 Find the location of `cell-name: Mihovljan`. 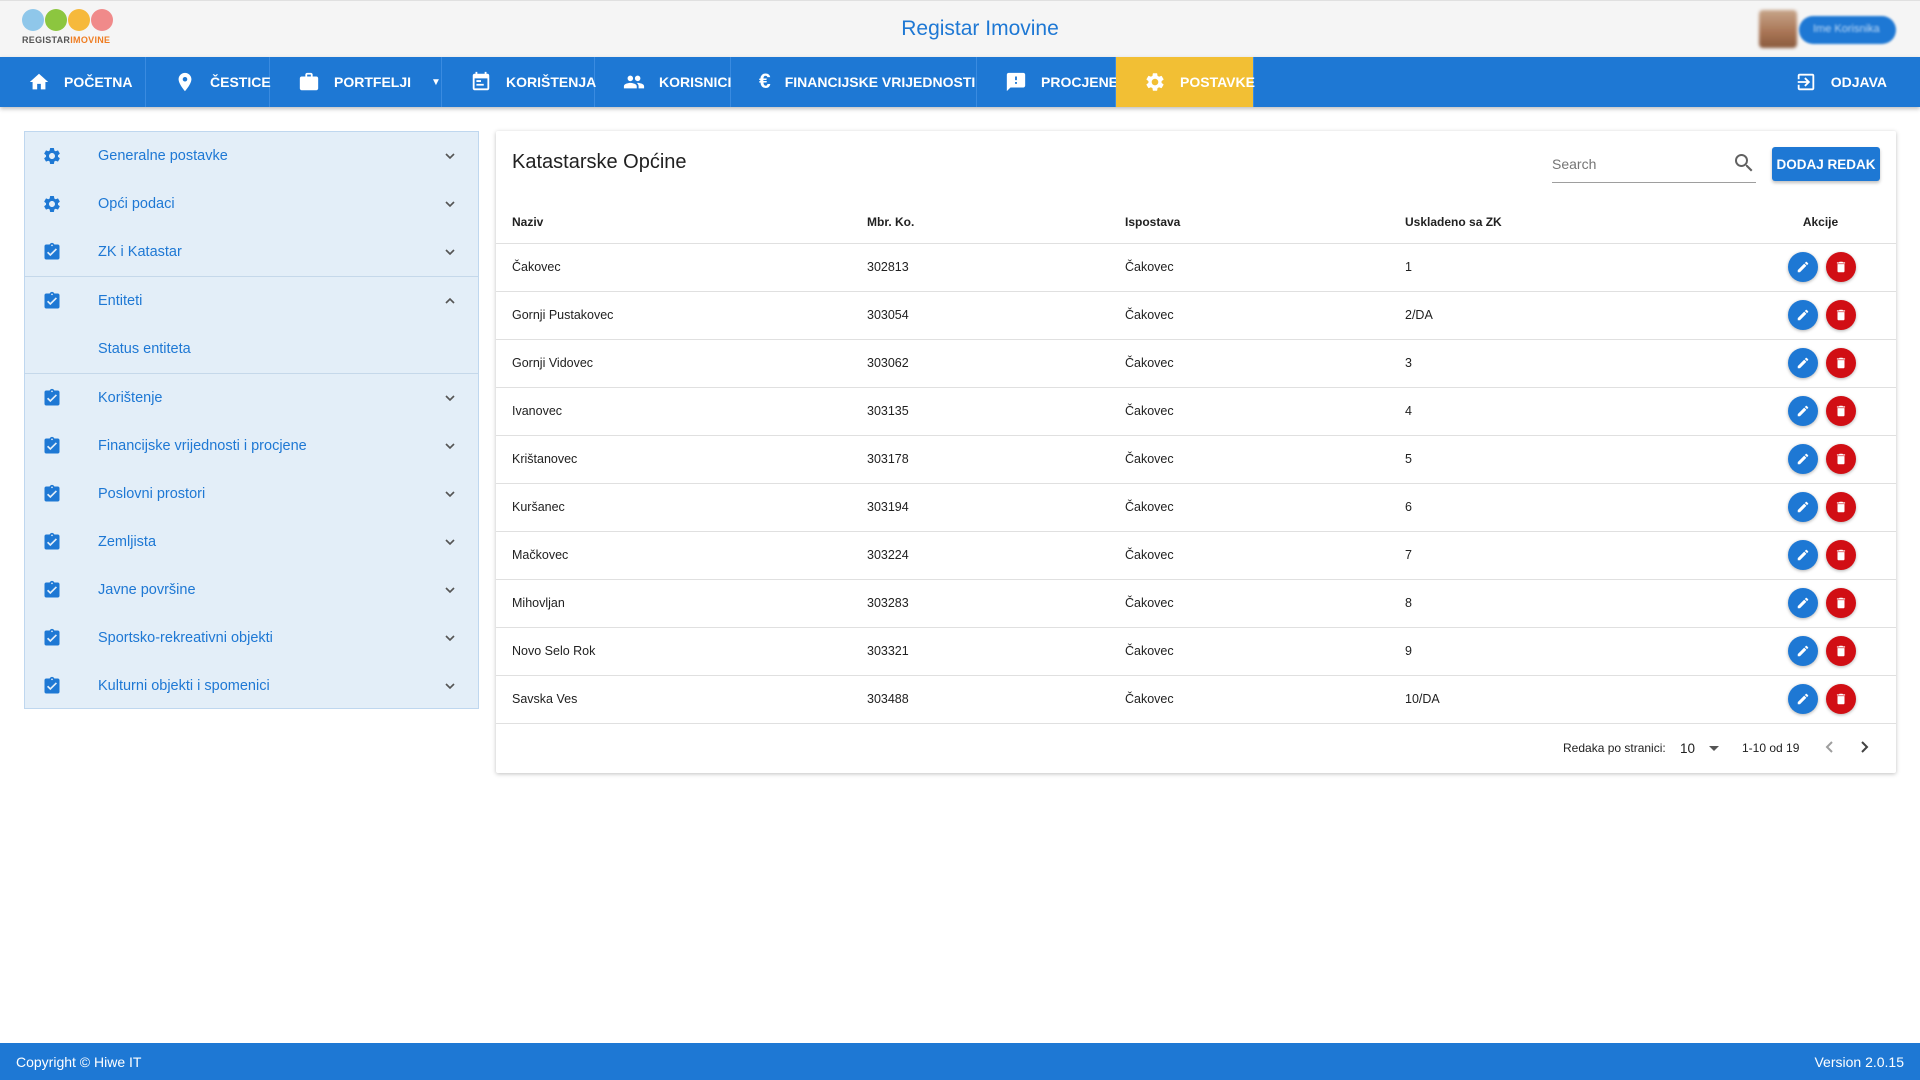

cell-name: Mihovljan is located at coordinates (681, 602).